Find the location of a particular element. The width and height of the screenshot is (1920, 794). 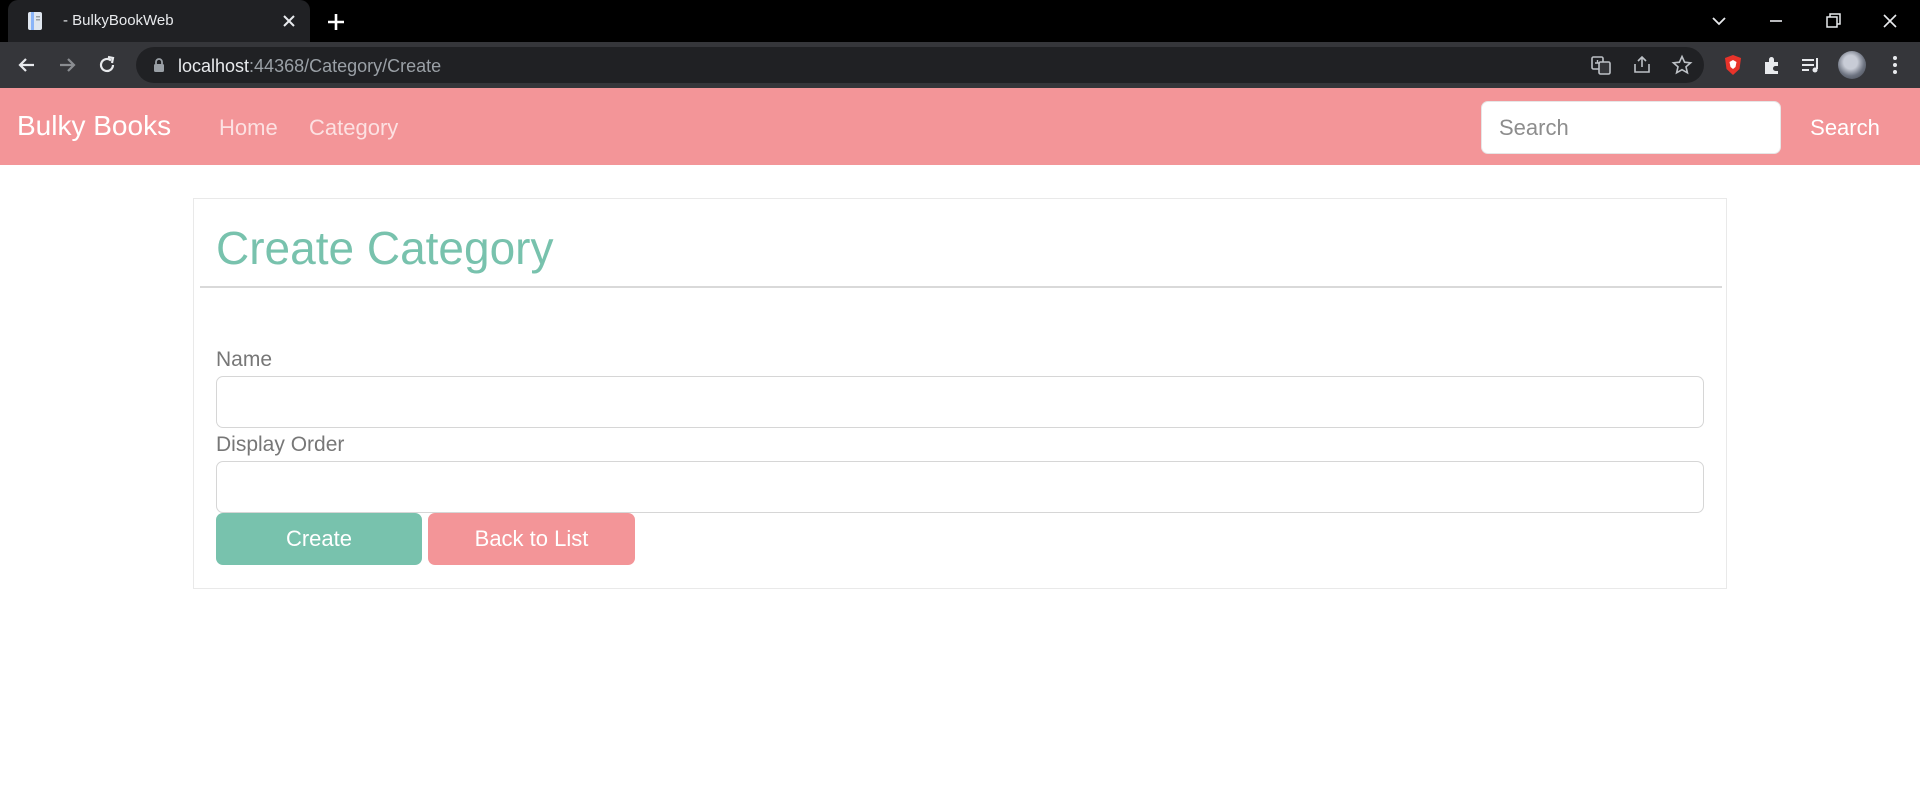

title-divider is located at coordinates (961, 287).